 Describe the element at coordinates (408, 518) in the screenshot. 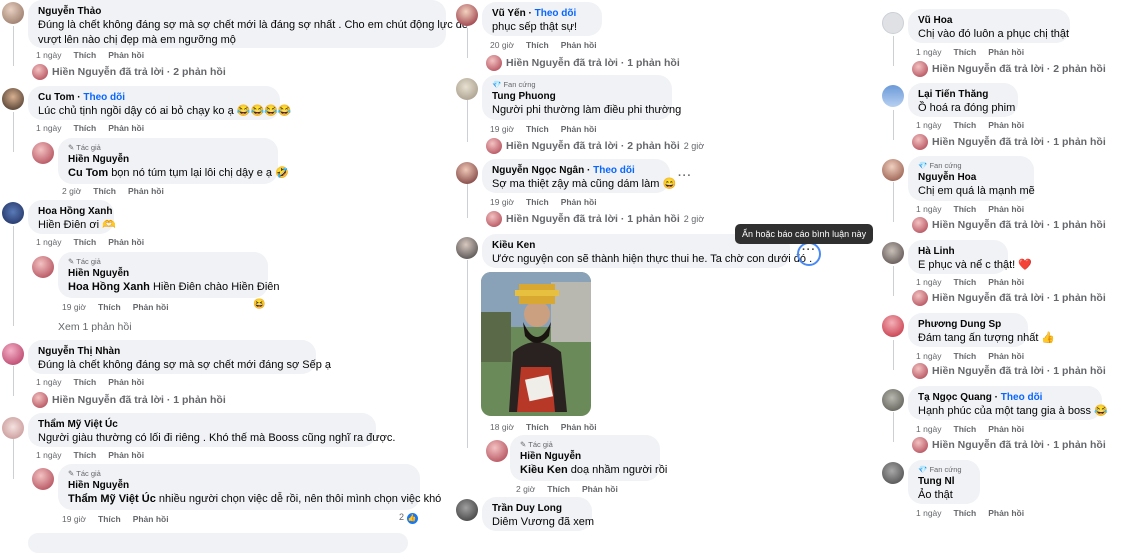

I see `reaction-count: 2 👍` at that location.